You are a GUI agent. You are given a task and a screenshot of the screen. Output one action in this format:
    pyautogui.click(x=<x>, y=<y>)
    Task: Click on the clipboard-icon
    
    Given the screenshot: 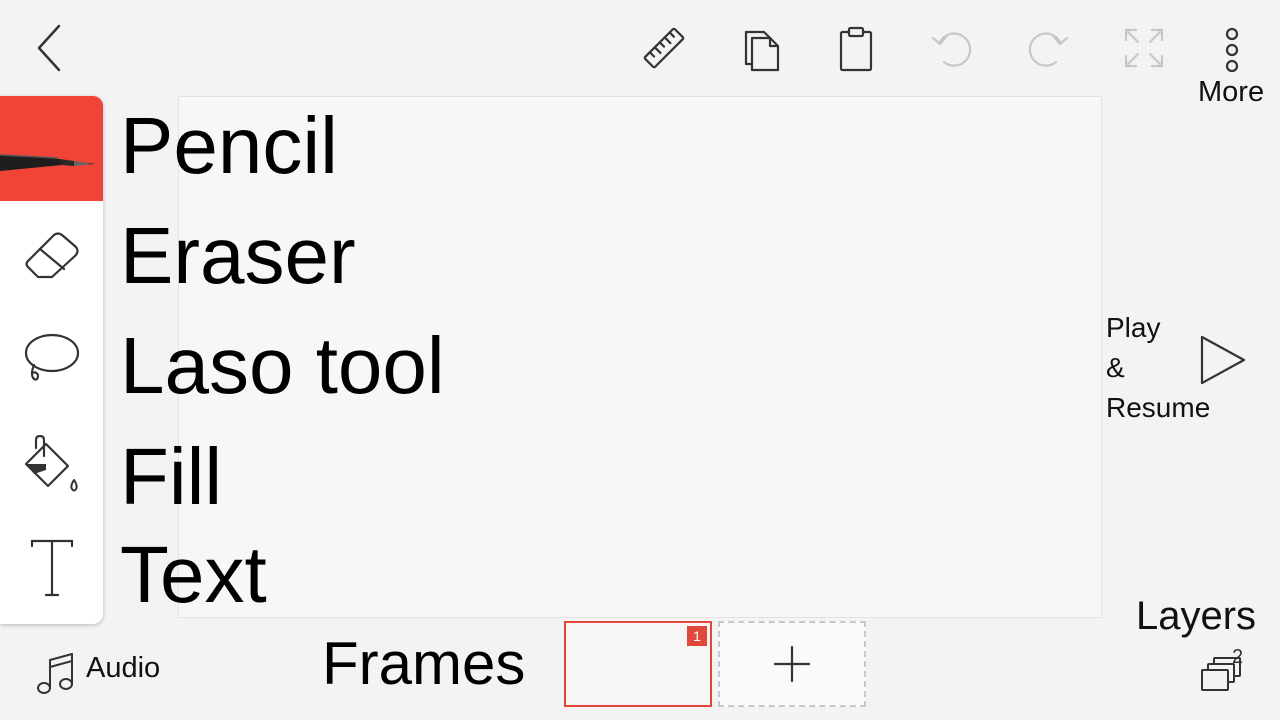 What is the action you would take?
    pyautogui.click(x=856, y=49)
    